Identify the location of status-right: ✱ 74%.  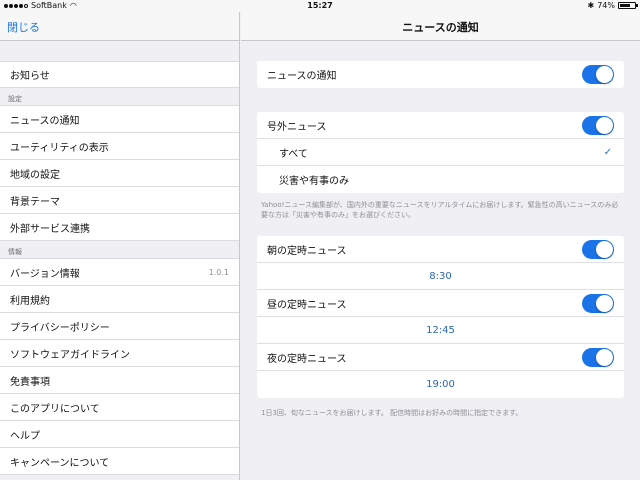
(612, 5).